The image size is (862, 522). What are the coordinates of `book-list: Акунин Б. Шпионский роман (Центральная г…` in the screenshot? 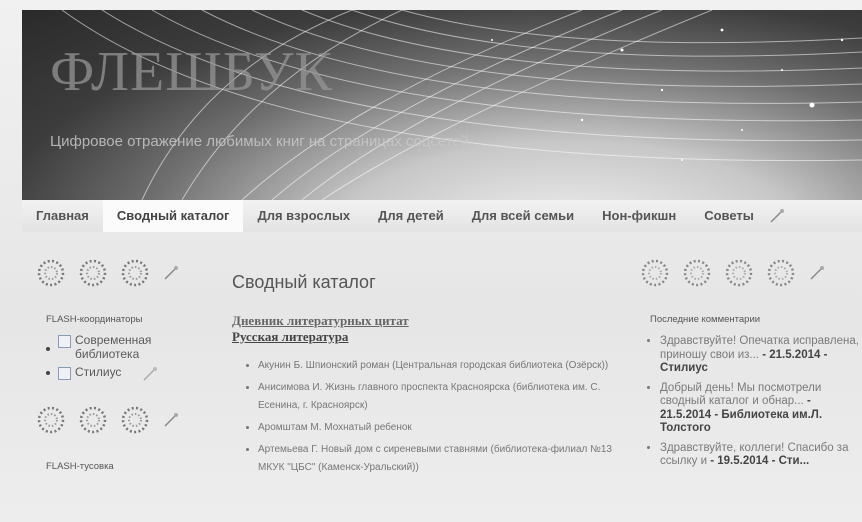 It's located at (417, 417).